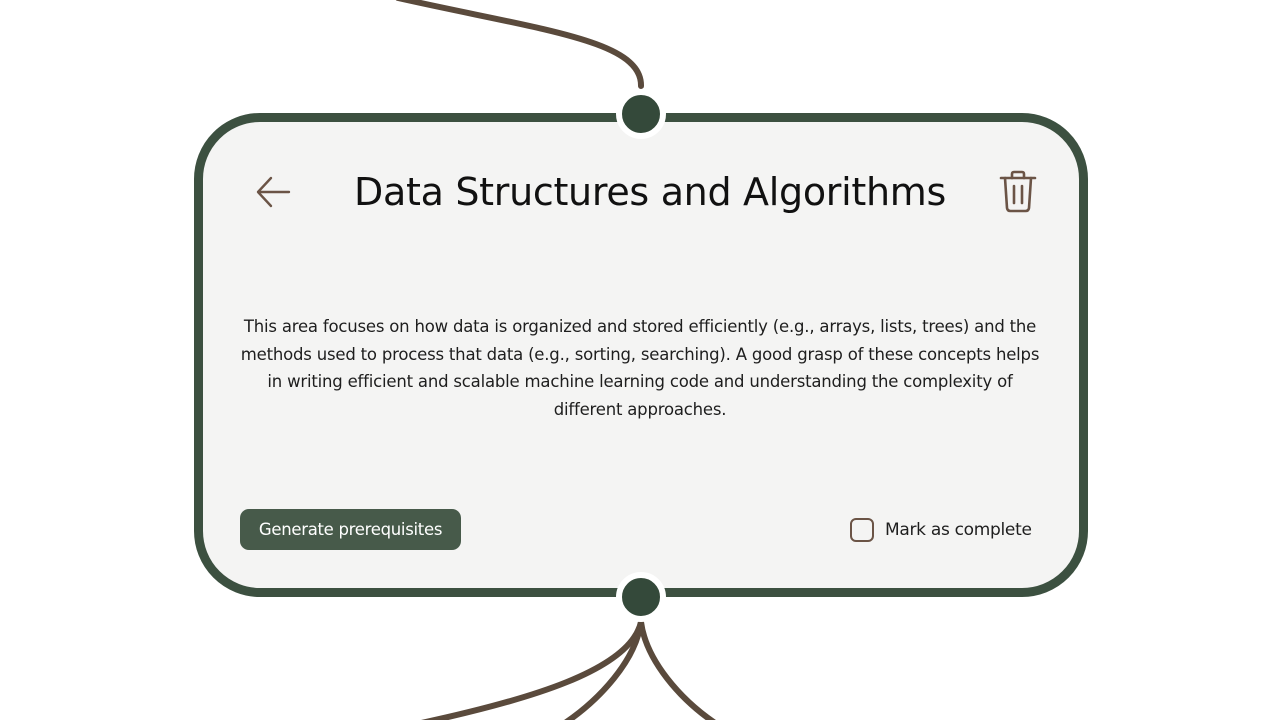 The image size is (1280, 720). I want to click on generate-prerequisites-button: Generate prerequisites, so click(350, 529).